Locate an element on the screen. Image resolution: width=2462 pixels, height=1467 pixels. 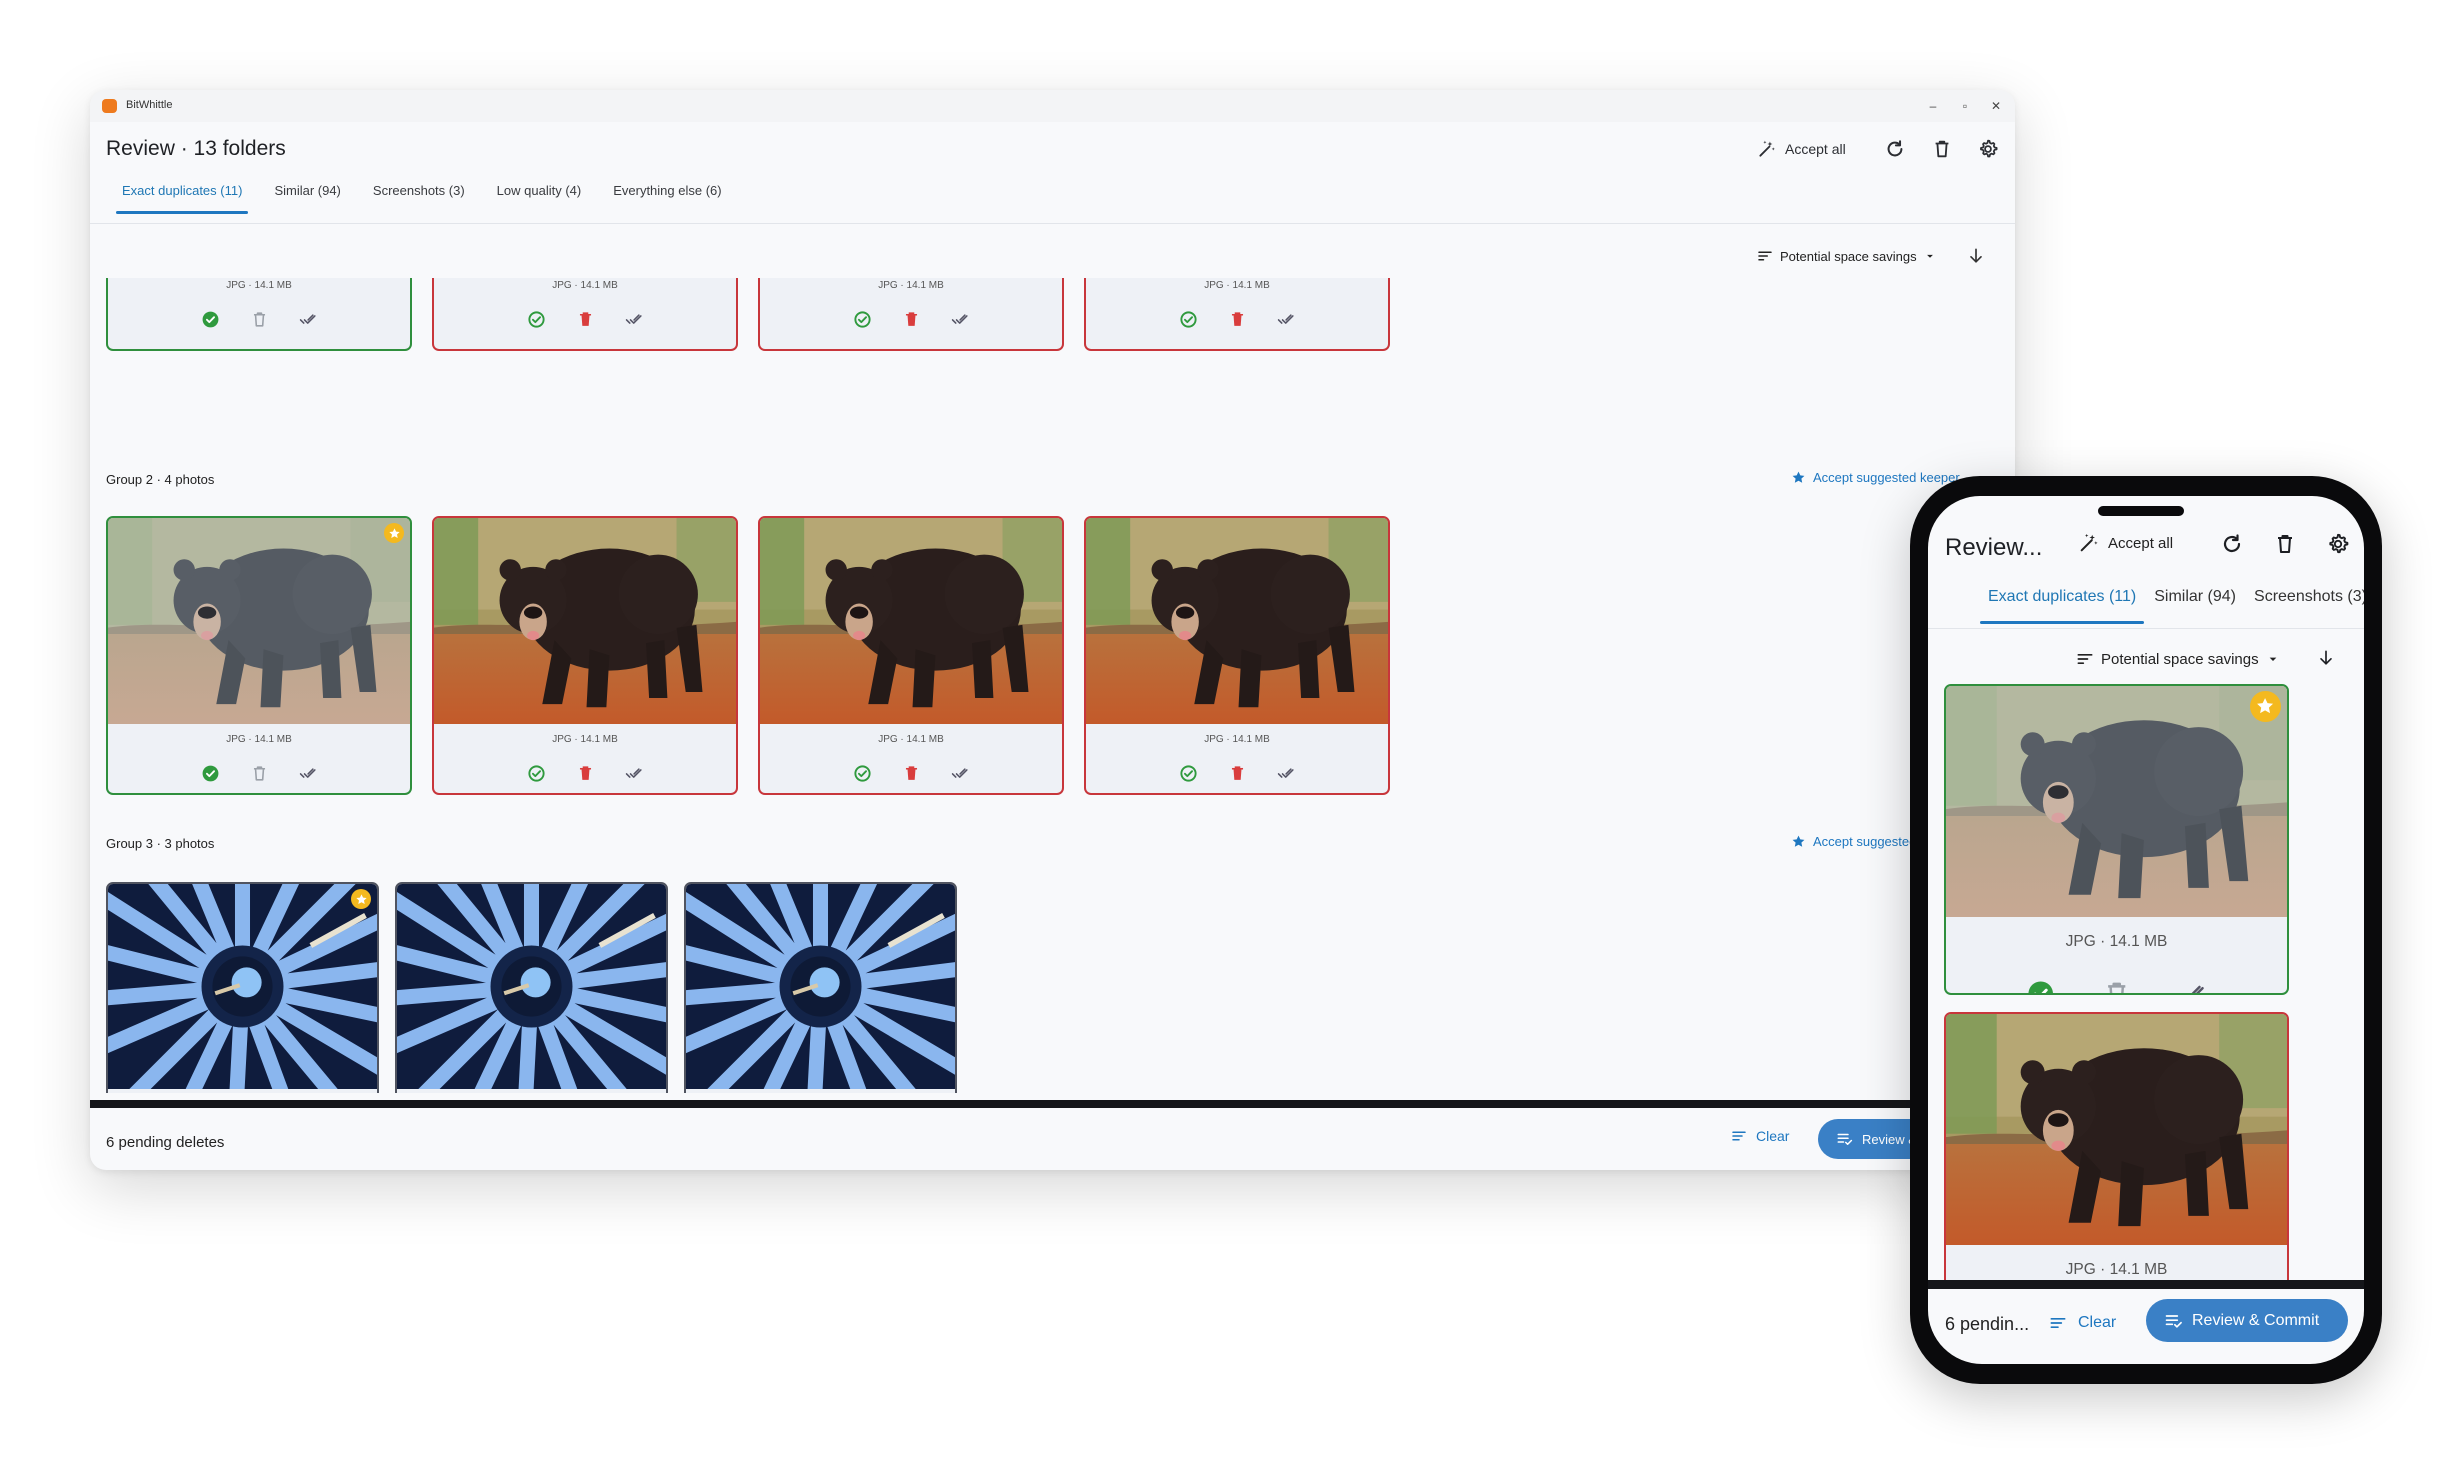
phone-tab-screenshots: Screenshots (3) is located at coordinates (2309, 606).